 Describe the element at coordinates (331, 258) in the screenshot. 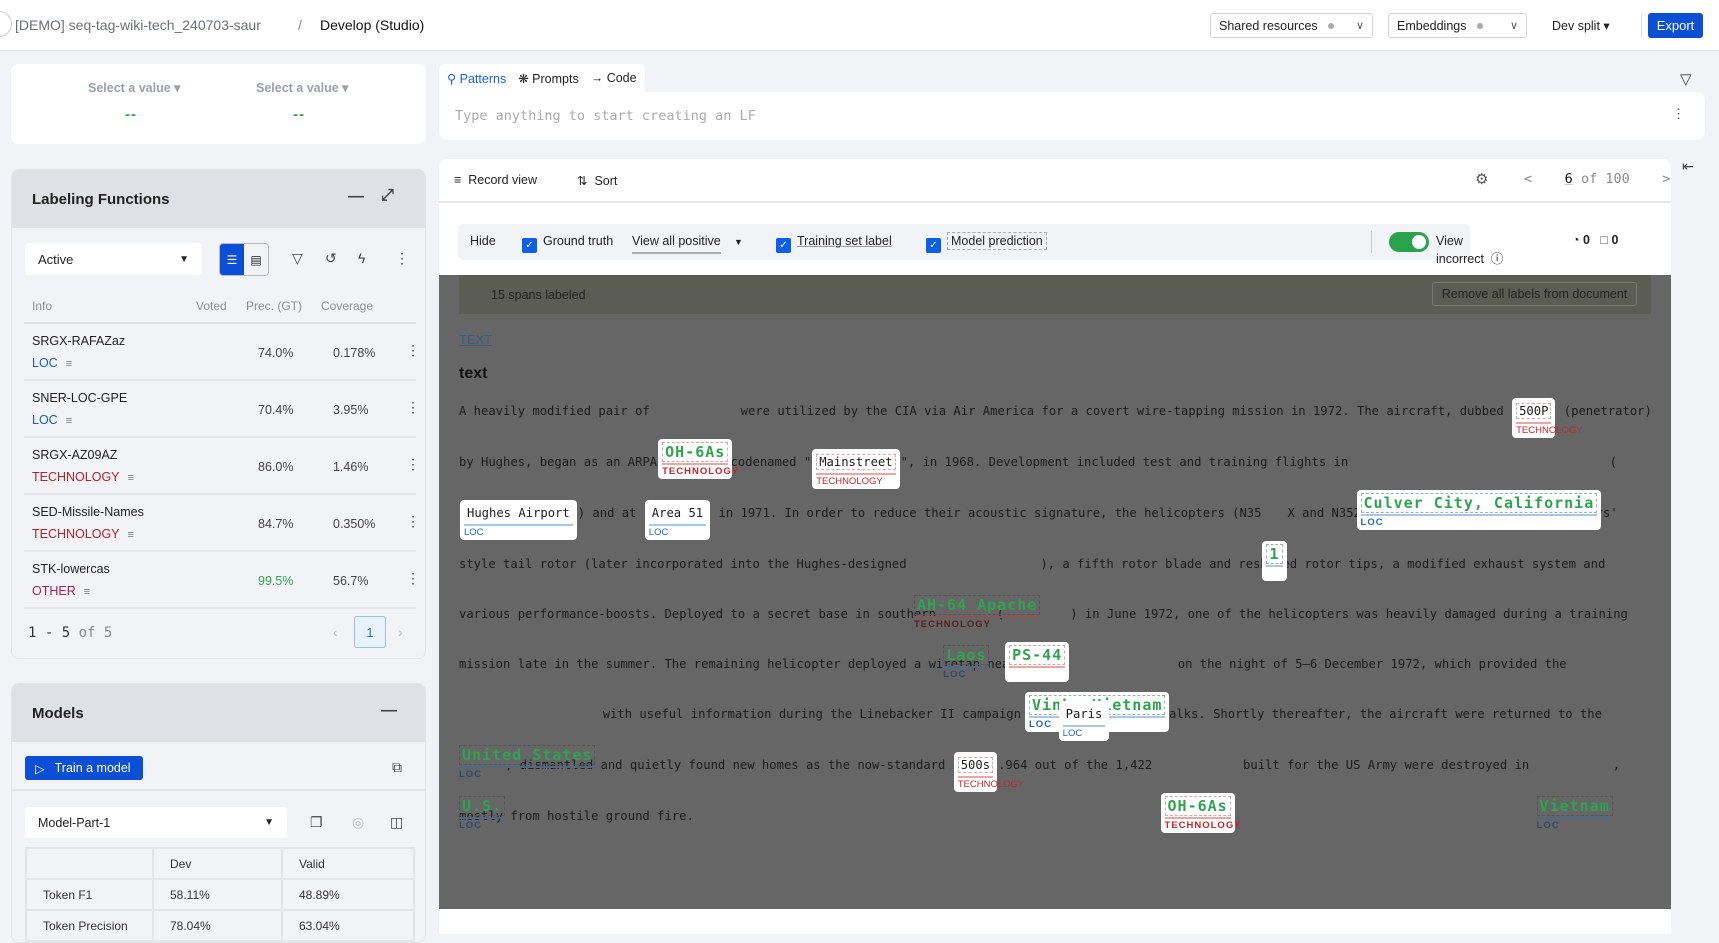

I see `refresh-icon: ↺` at that location.